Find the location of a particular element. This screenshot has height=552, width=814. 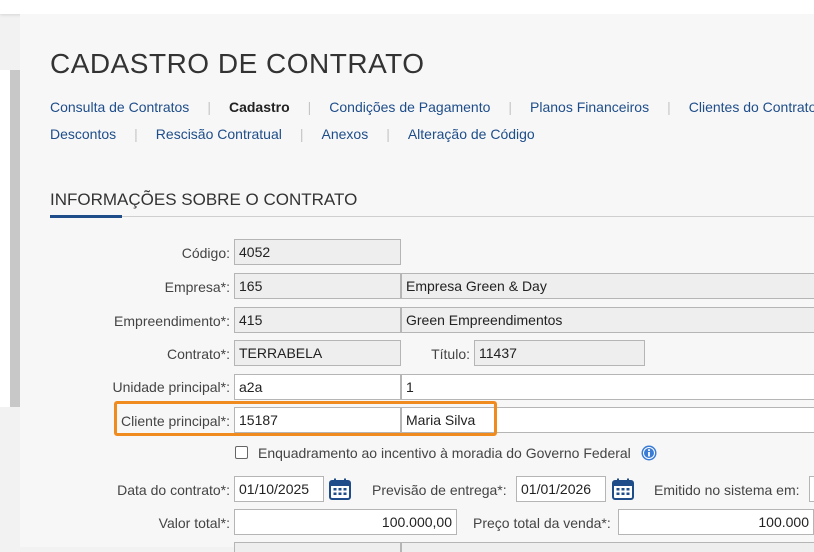

cliente-highlight-box is located at coordinates (305, 418).